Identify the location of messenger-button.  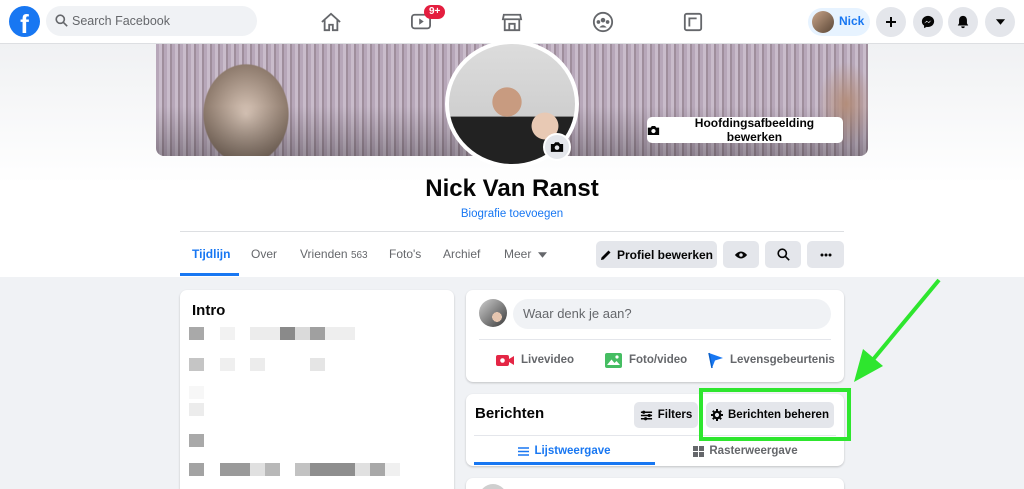
(928, 22).